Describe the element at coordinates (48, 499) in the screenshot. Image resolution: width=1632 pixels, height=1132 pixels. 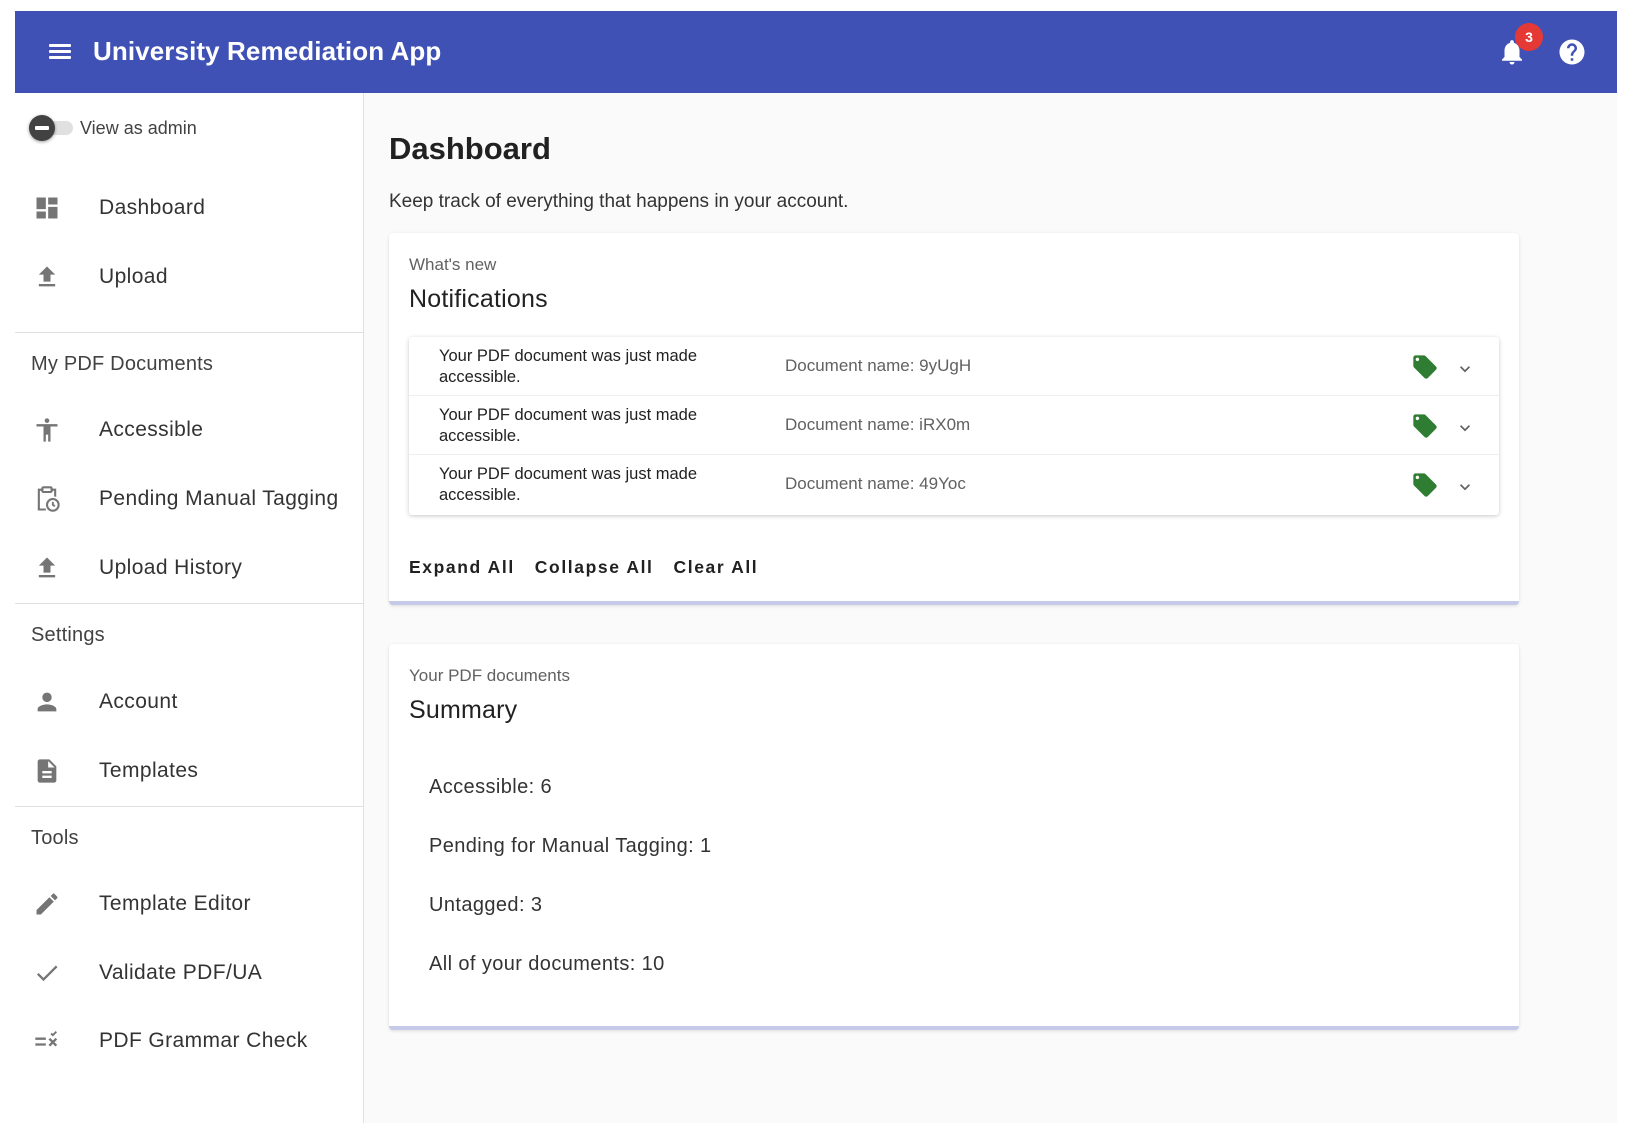
I see `clipboard-clock-icon` at that location.